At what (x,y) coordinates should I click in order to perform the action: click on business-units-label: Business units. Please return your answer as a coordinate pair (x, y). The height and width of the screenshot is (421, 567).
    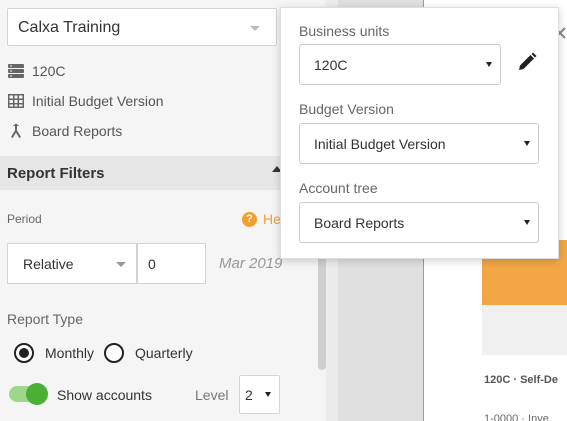
    Looking at the image, I should click on (344, 31).